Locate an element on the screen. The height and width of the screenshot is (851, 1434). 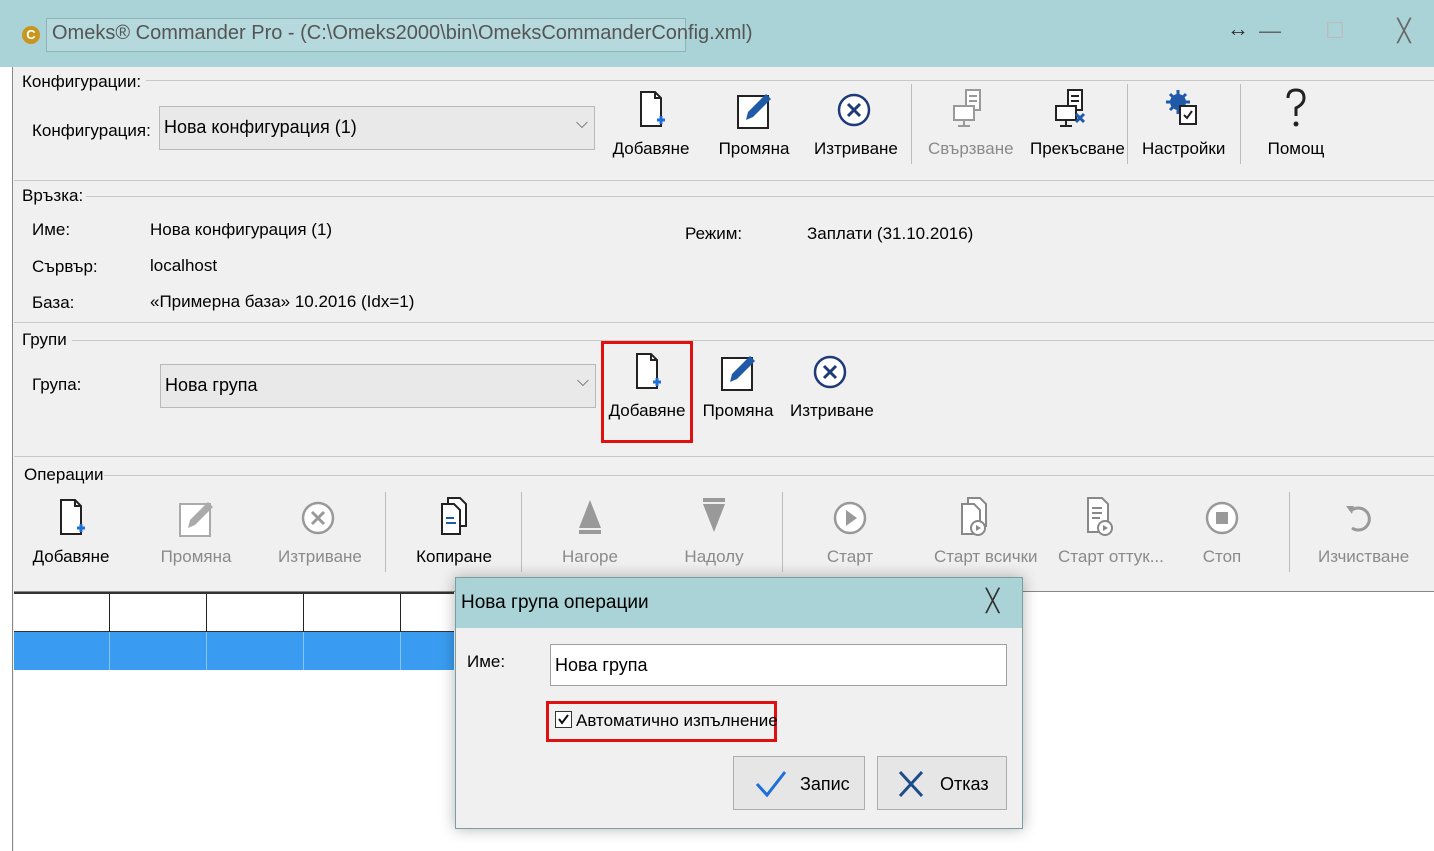
op-clear-button: Изчистване is located at coordinates (1363, 536).